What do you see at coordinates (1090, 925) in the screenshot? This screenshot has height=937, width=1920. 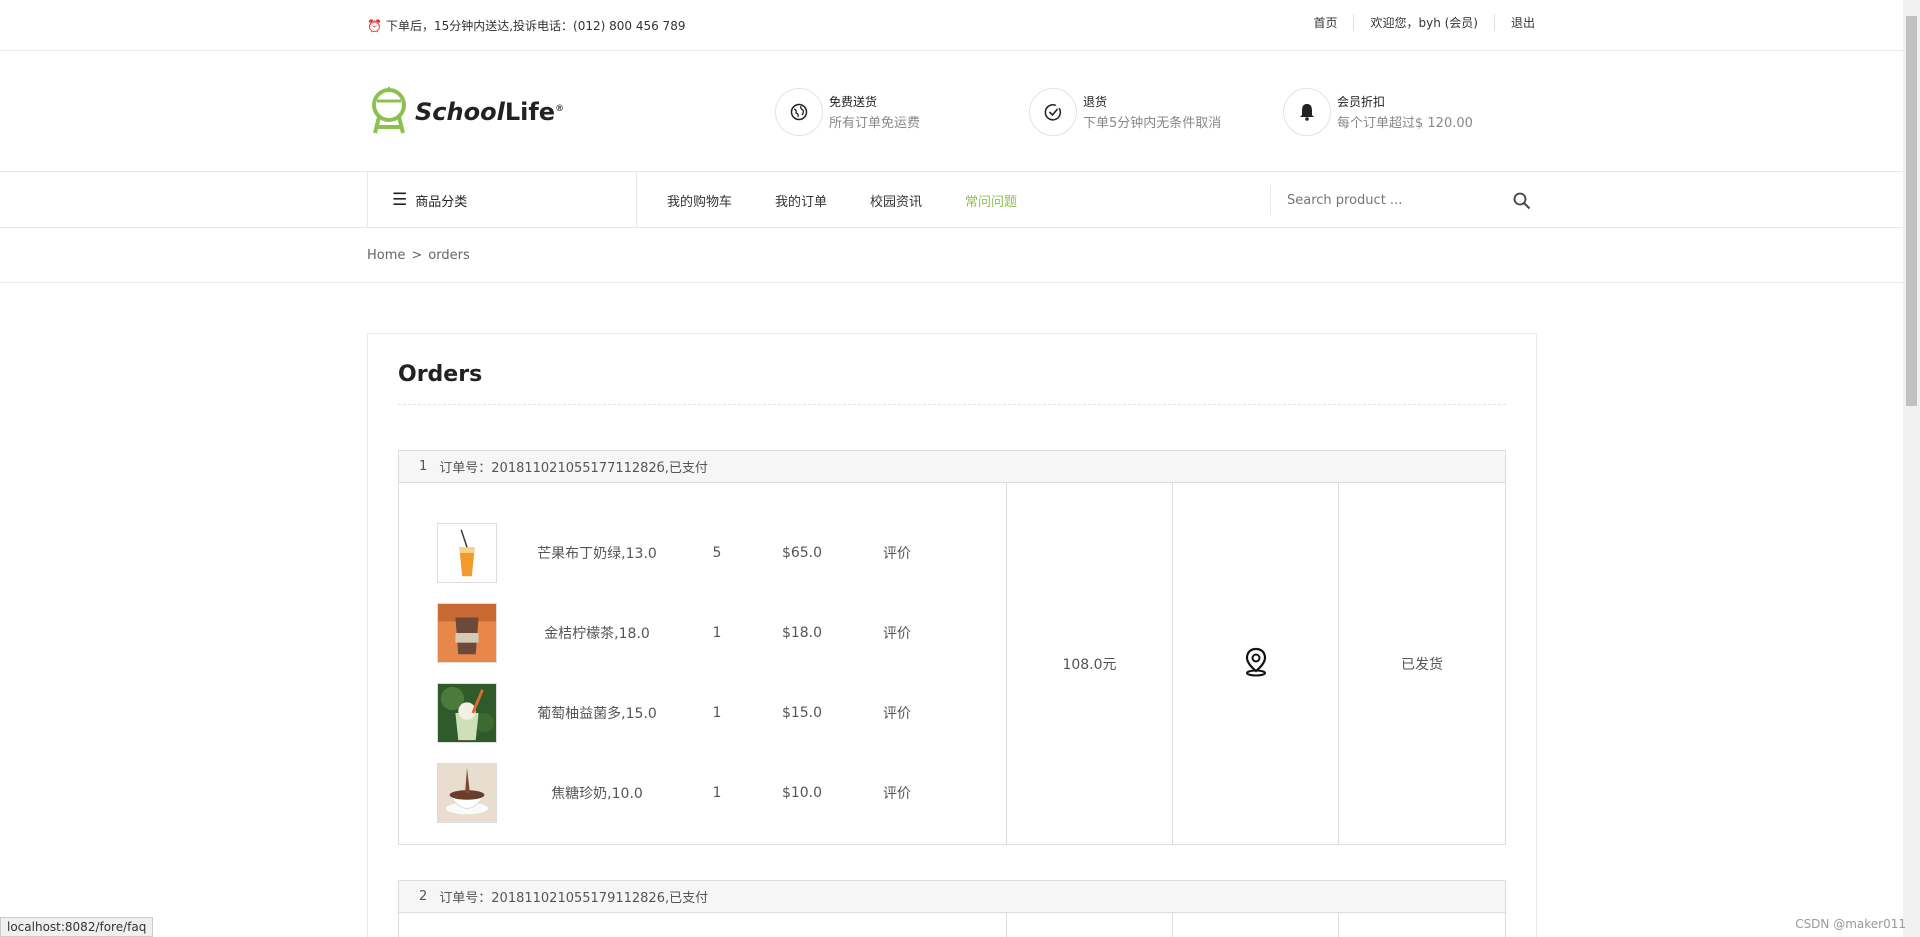 I see `order-total` at bounding box center [1090, 925].